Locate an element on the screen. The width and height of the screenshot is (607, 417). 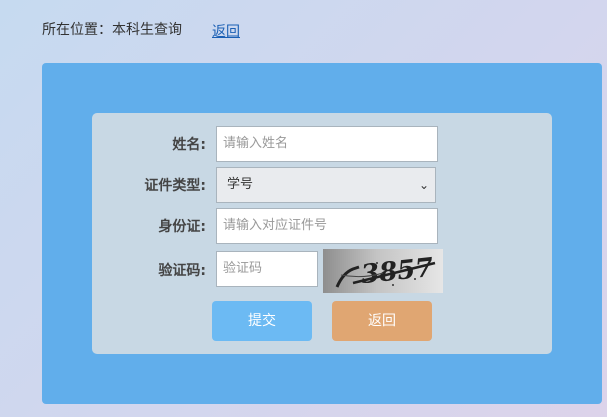
breadcrumb: 所在位置：本科生查询 is located at coordinates (112, 30).